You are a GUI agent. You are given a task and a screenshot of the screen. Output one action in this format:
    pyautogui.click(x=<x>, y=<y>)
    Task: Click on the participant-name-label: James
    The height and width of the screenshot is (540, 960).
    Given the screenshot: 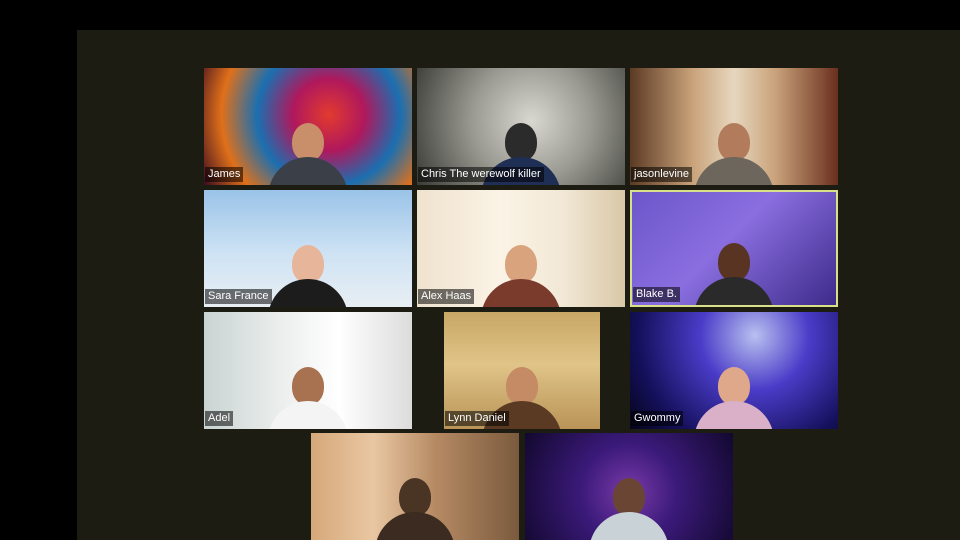 What is the action you would take?
    pyautogui.click(x=224, y=174)
    